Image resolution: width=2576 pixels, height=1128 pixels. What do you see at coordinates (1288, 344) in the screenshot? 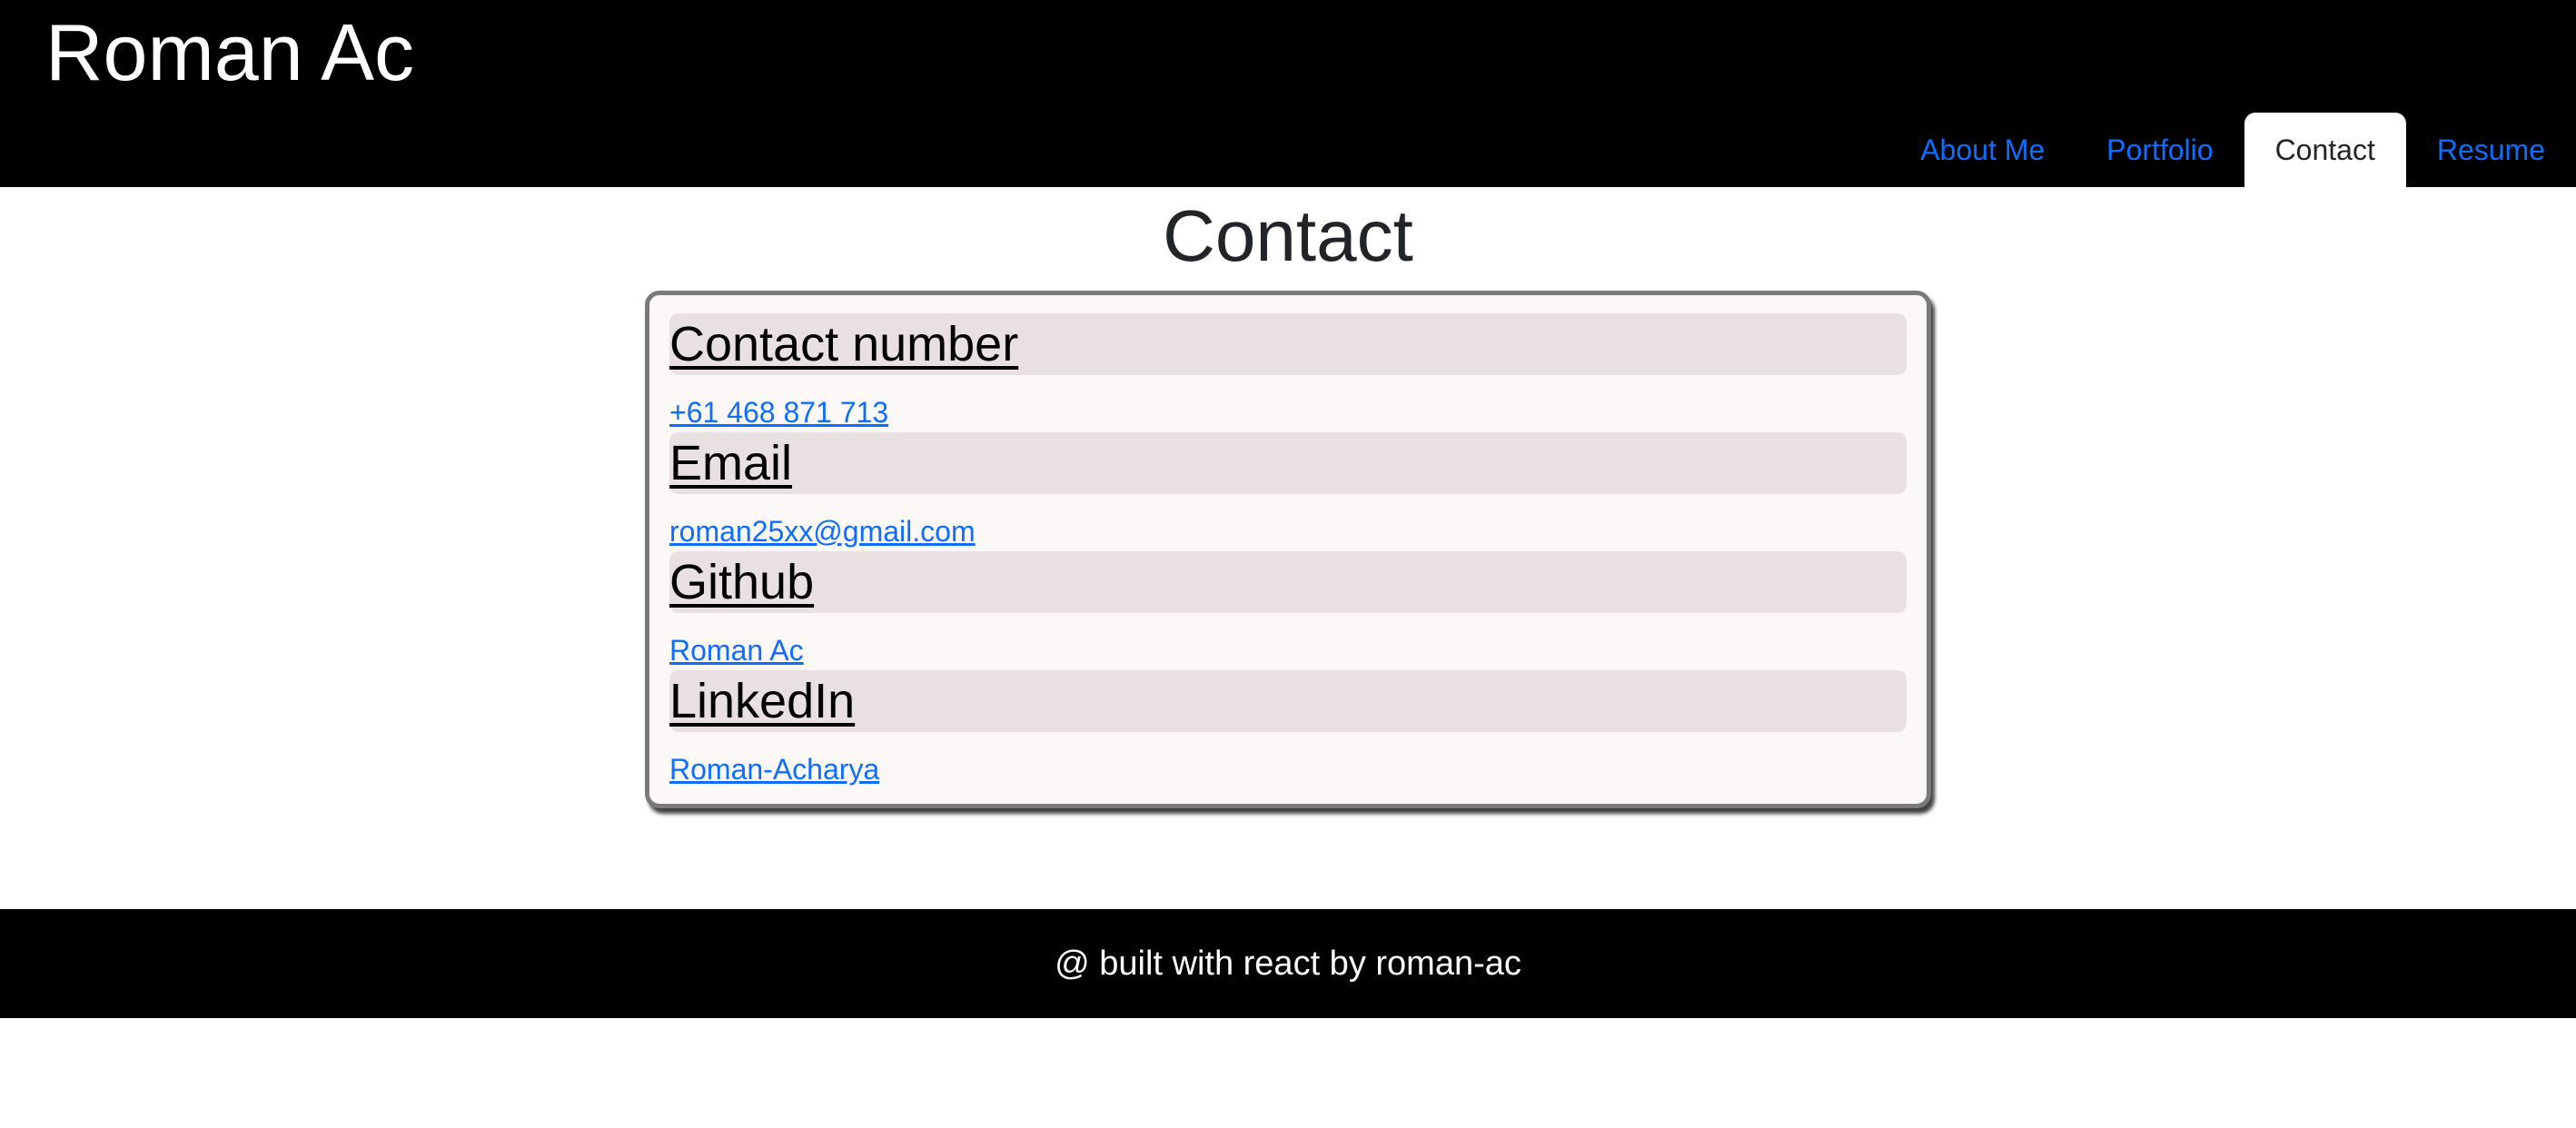
I see `section-heading-contact-number: Contact number` at bounding box center [1288, 344].